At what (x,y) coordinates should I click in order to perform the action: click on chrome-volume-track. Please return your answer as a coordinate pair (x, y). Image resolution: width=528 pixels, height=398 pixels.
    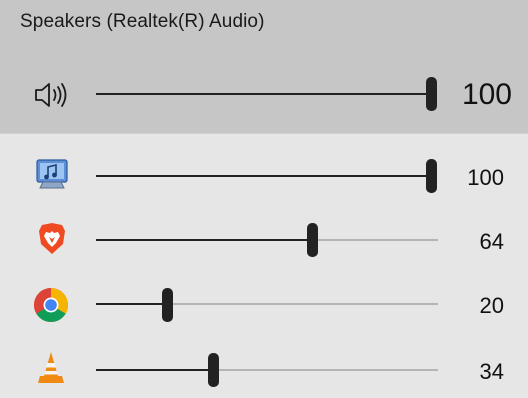
    Looking at the image, I should click on (267, 304).